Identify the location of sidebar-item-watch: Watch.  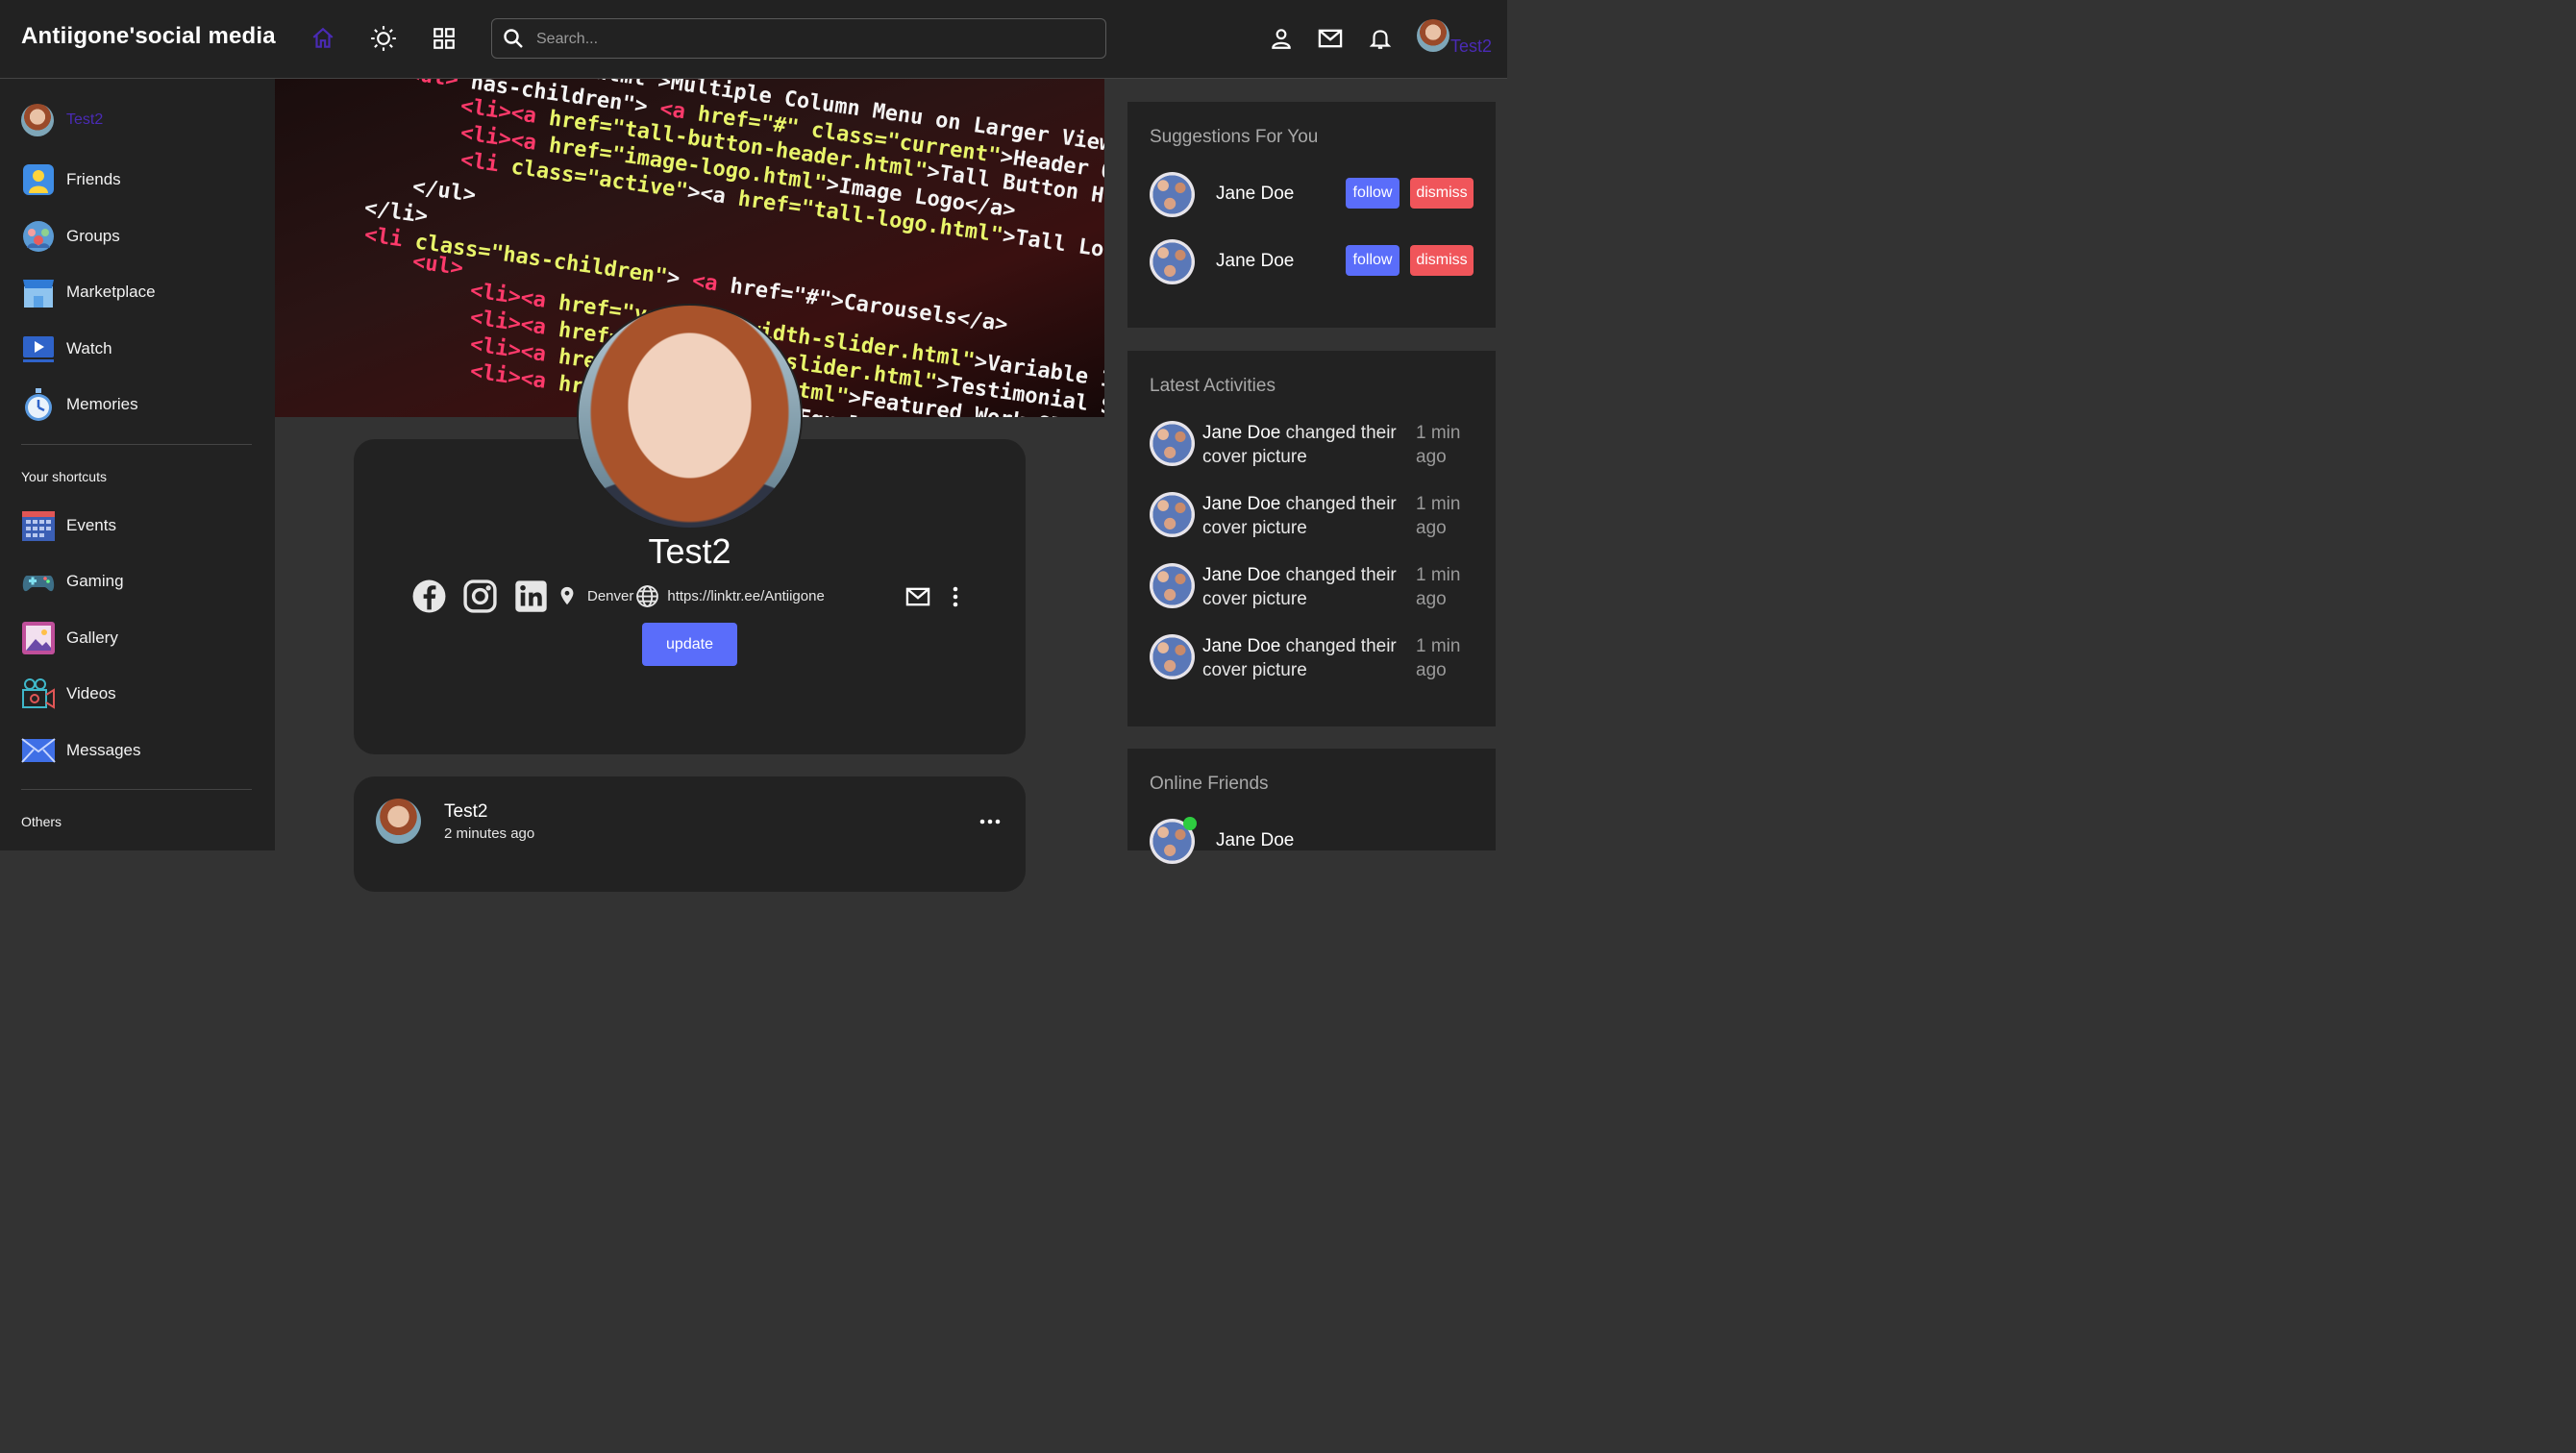
(66, 349).